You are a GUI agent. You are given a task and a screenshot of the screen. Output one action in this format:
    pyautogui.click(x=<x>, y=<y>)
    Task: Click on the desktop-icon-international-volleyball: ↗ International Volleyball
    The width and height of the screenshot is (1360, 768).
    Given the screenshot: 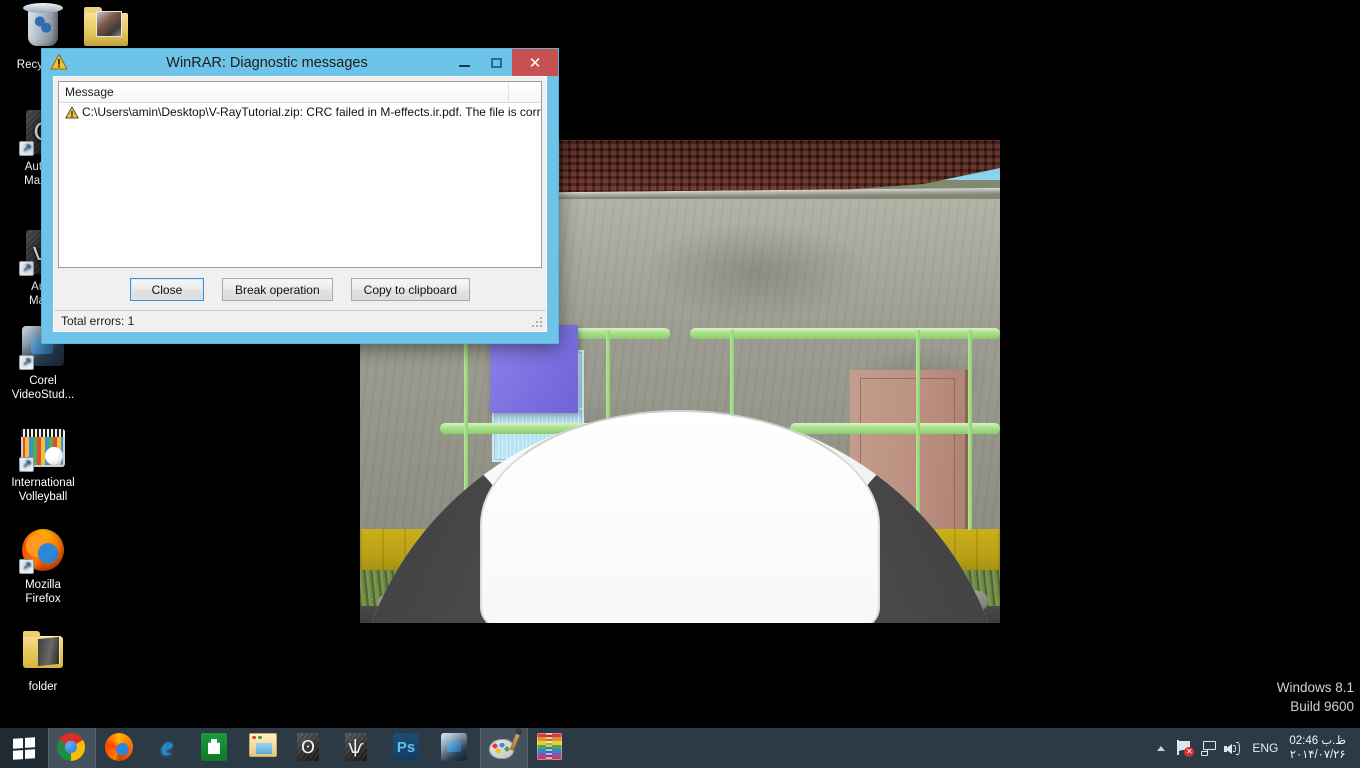 What is the action you would take?
    pyautogui.click(x=43, y=464)
    